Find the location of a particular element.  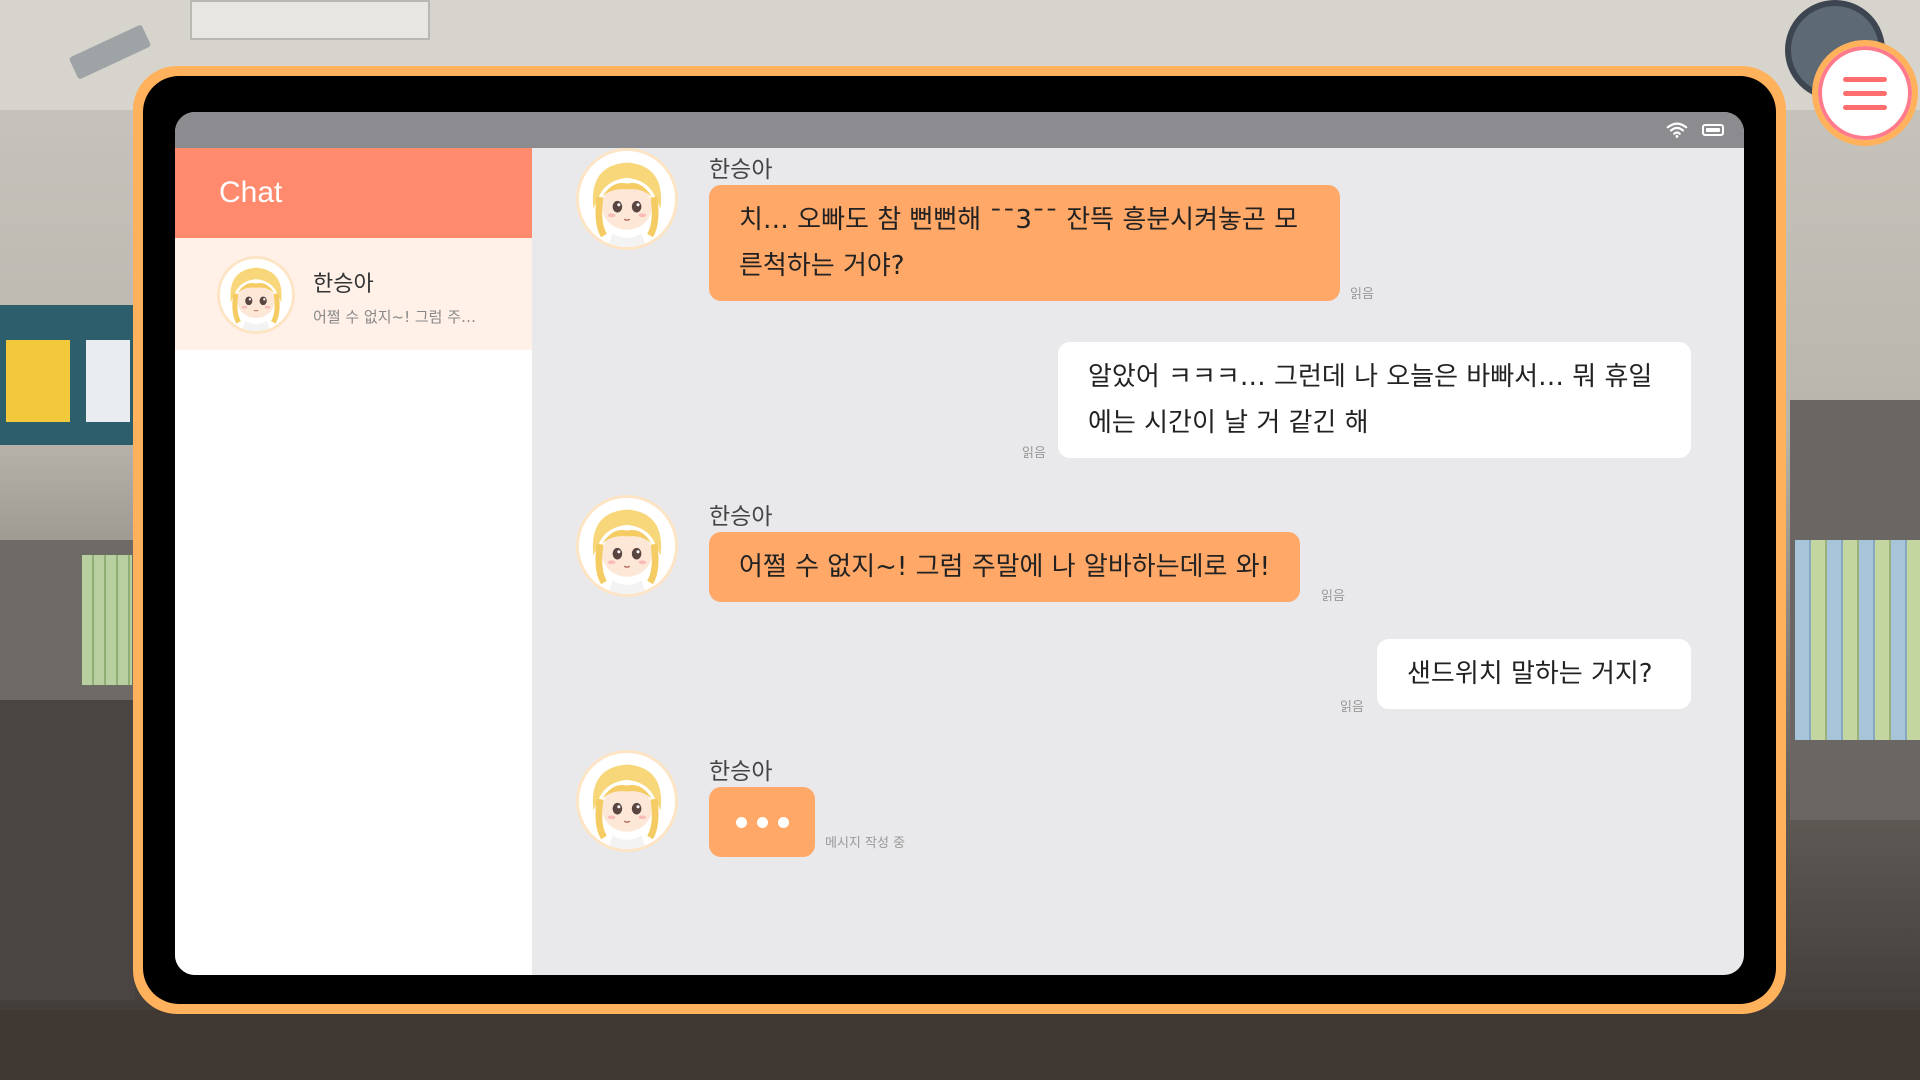

hamburger-menu-button is located at coordinates (1865, 93).